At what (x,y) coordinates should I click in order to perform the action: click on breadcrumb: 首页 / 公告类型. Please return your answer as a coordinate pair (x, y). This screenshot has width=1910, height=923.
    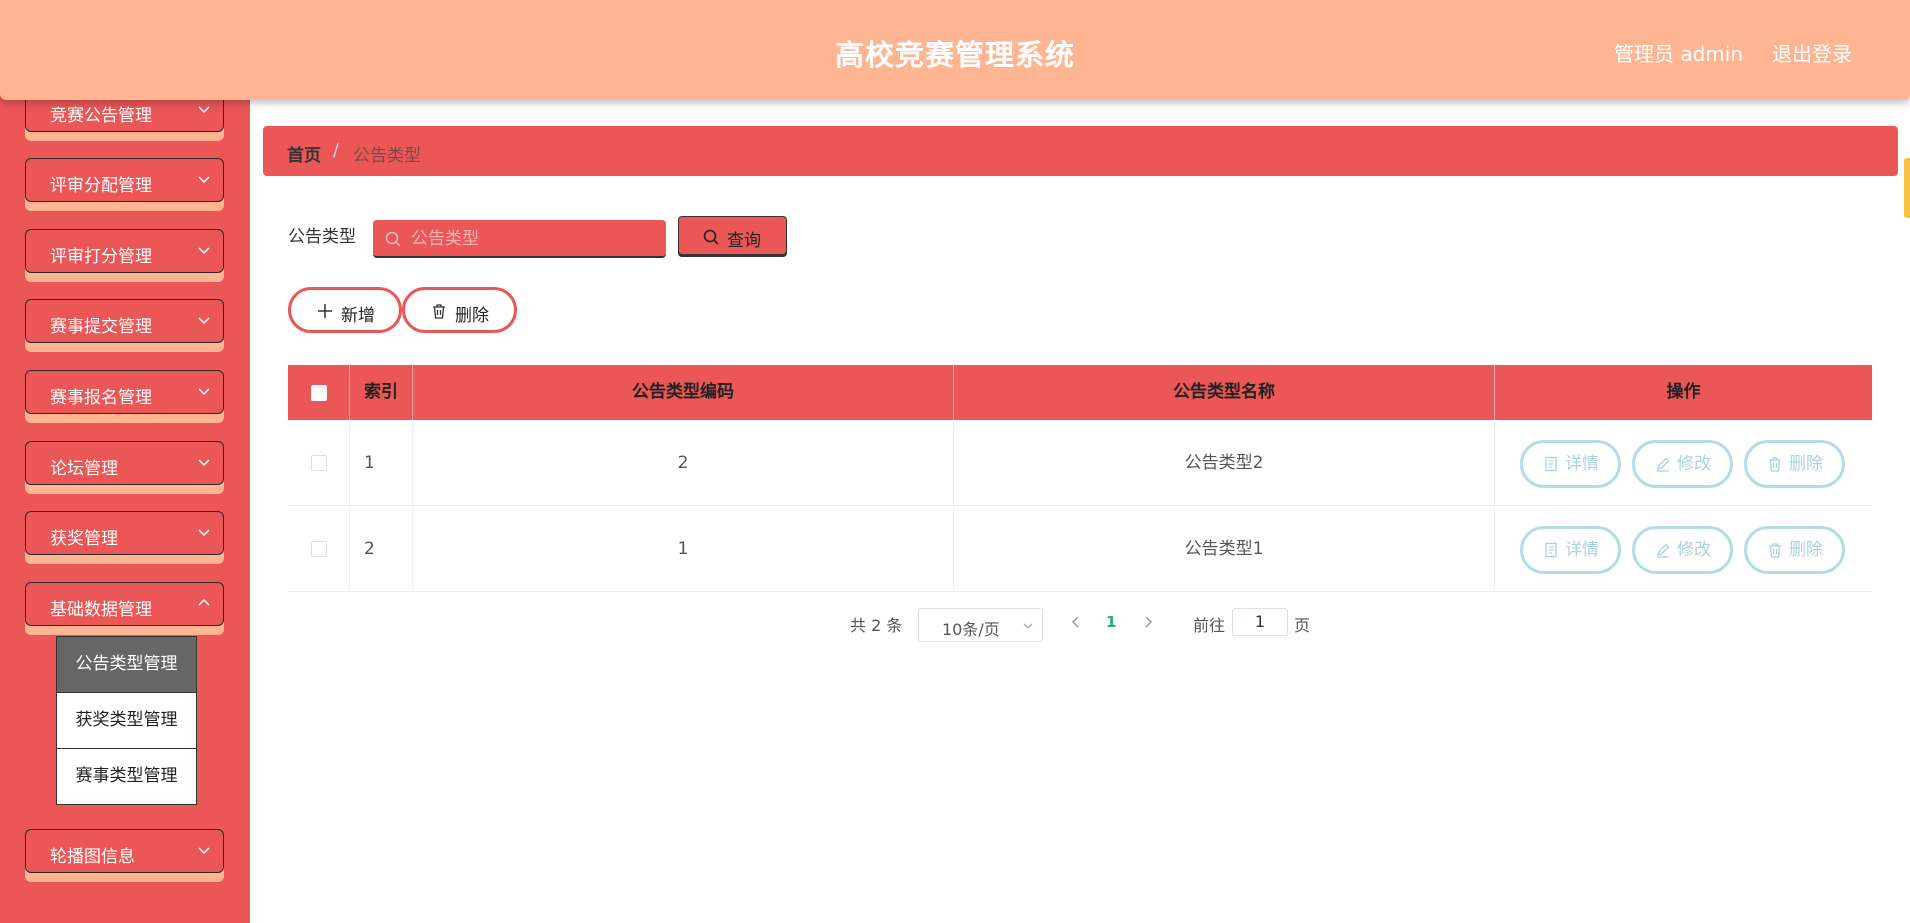
    Looking at the image, I should click on (1080, 151).